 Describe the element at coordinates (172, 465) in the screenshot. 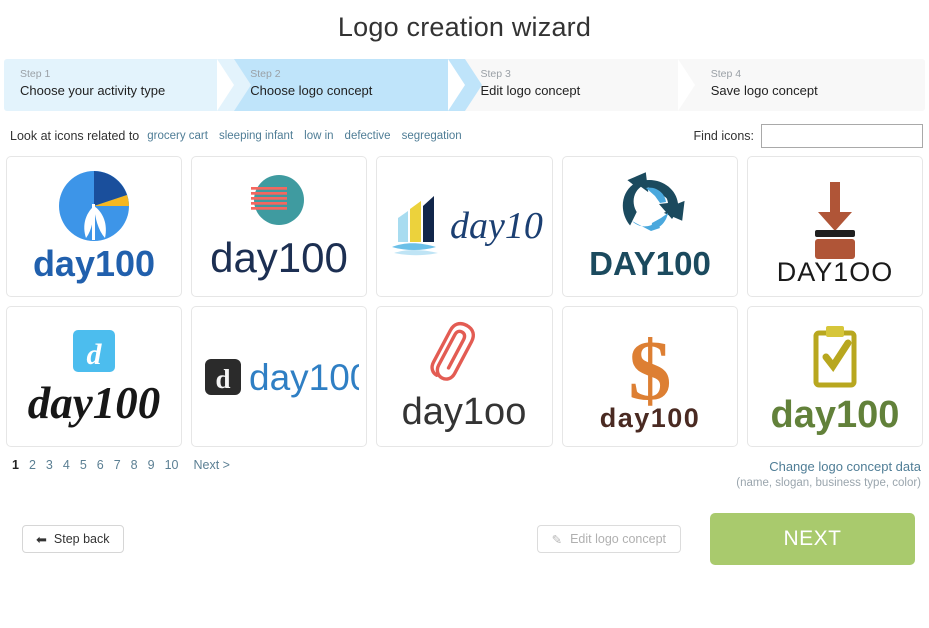

I see `page-10: 10` at that location.